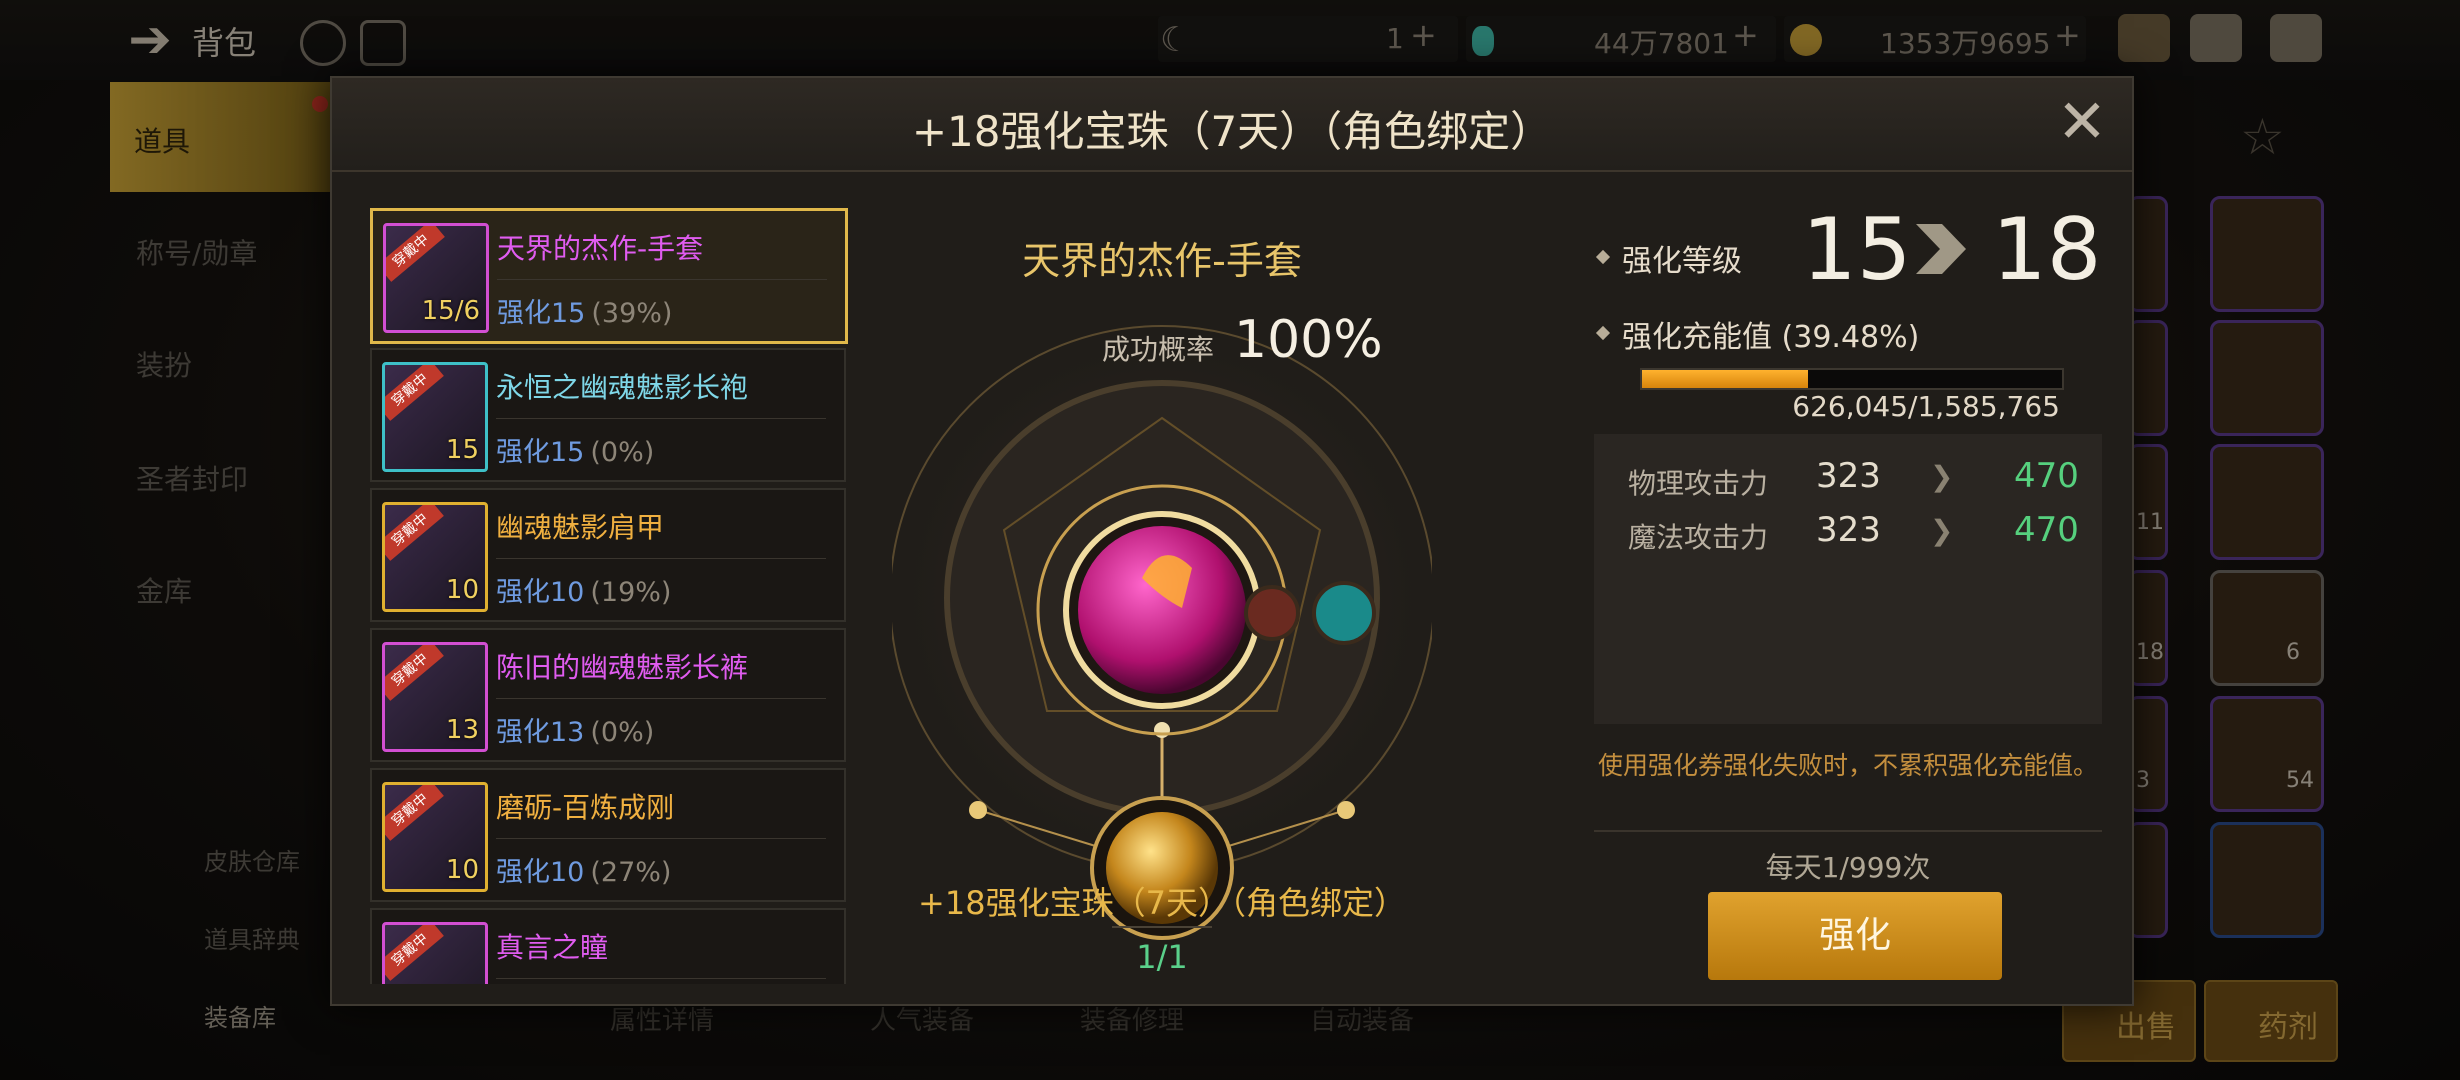  What do you see at coordinates (1162, 261) in the screenshot?
I see `target-item-name: 天界的杰作-手套` at bounding box center [1162, 261].